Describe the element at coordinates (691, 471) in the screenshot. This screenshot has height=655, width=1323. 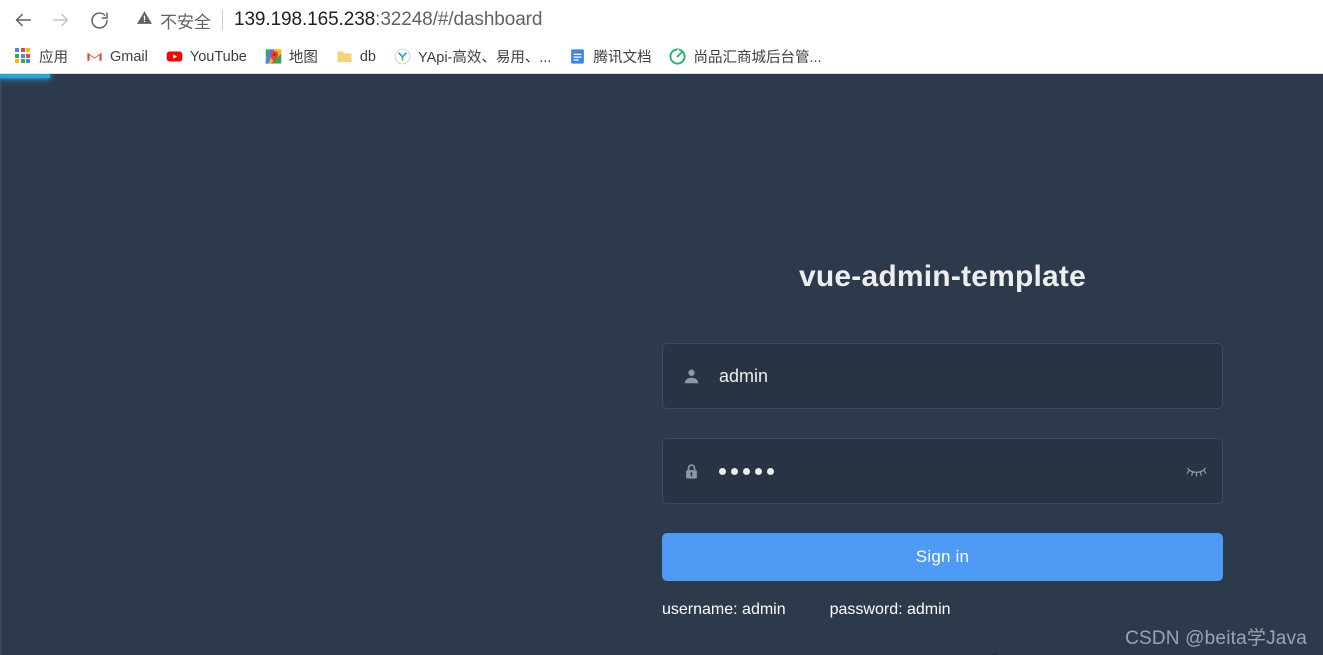
I see `lock-icon` at that location.